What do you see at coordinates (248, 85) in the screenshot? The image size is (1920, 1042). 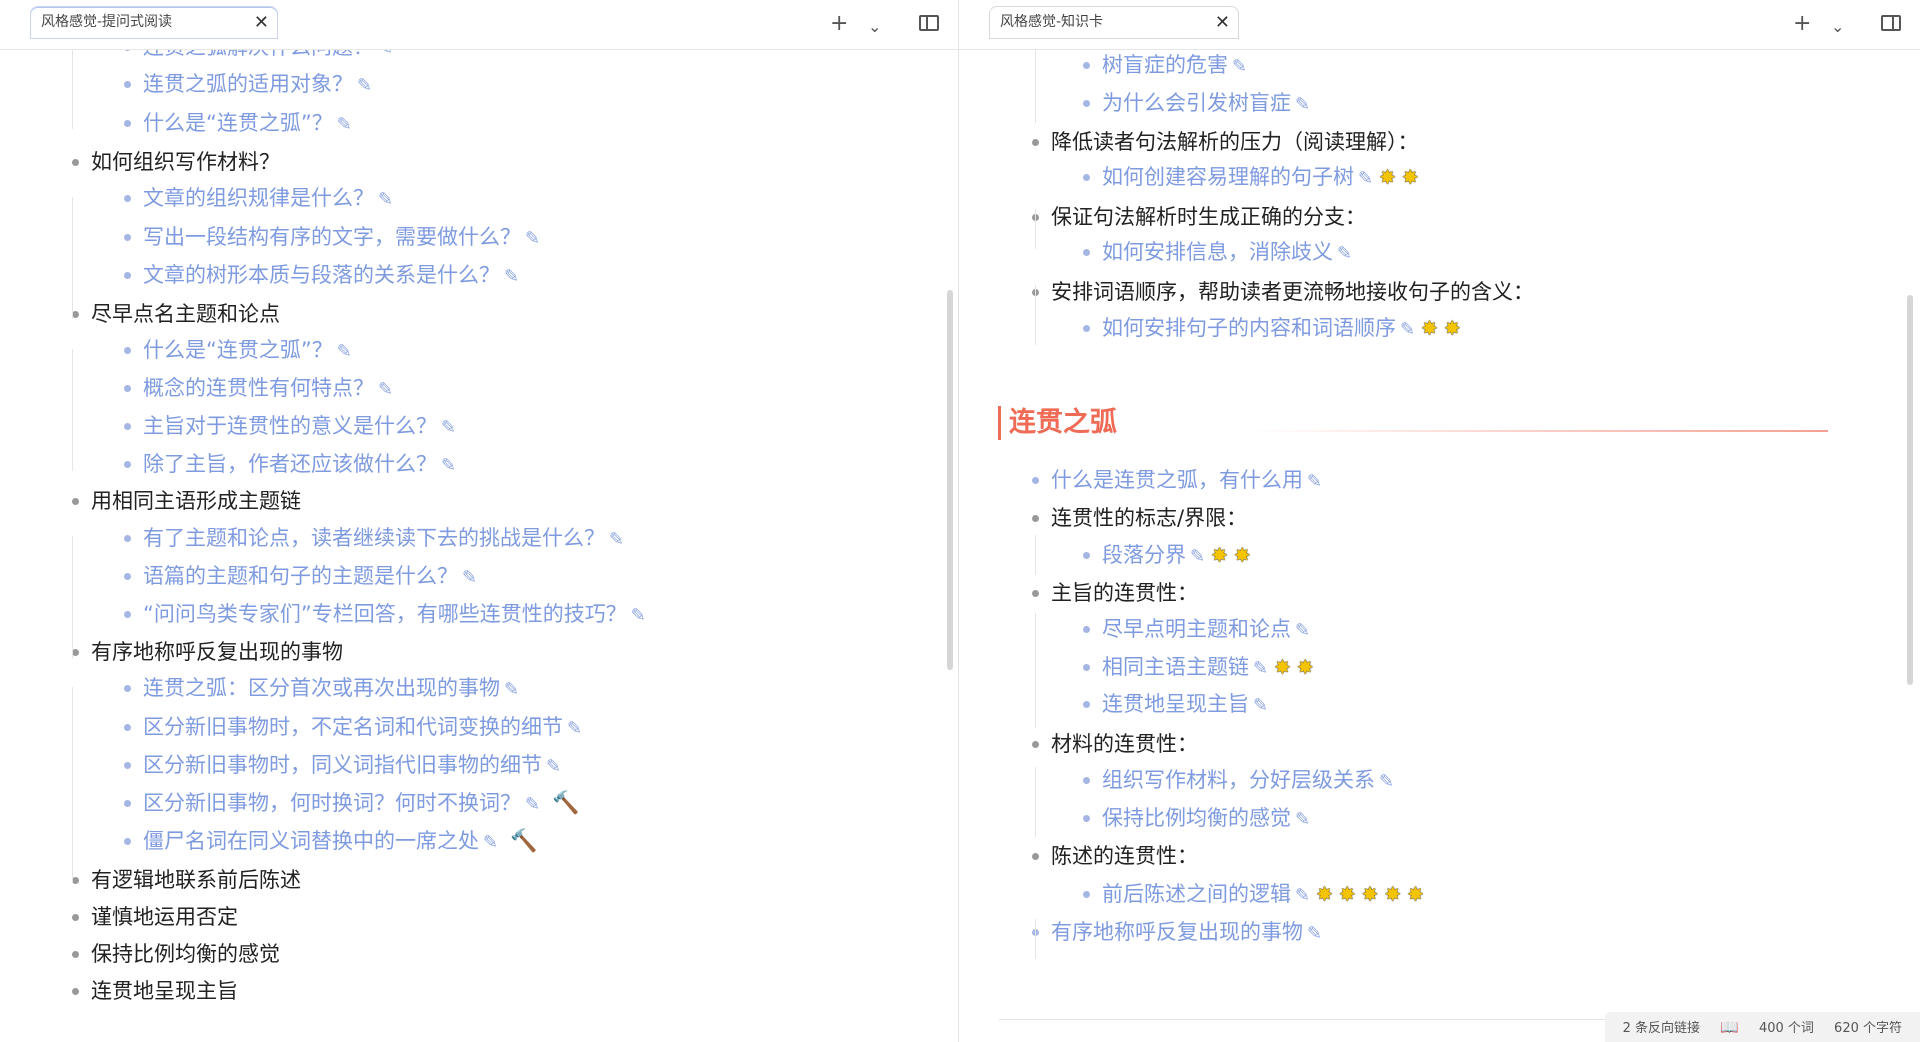 I see `outline-link-item: 连贯之弧的适用对象？ ✎` at bounding box center [248, 85].